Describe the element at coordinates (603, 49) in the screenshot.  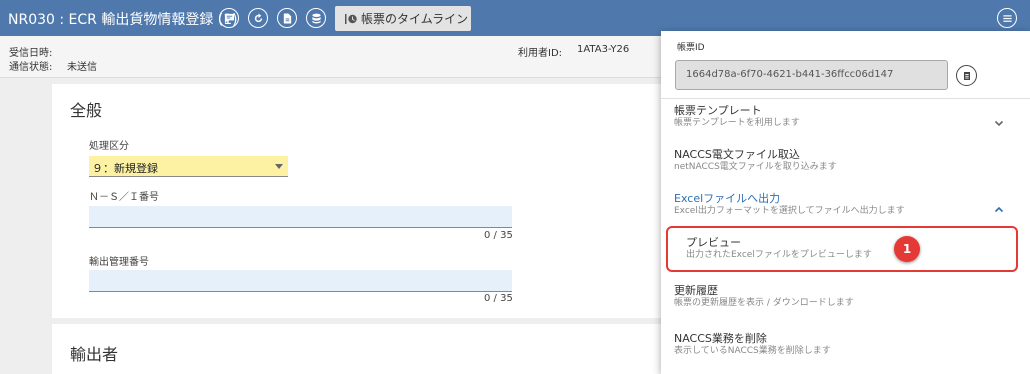
I see `user-id-value: 1ATA3-Y26` at that location.